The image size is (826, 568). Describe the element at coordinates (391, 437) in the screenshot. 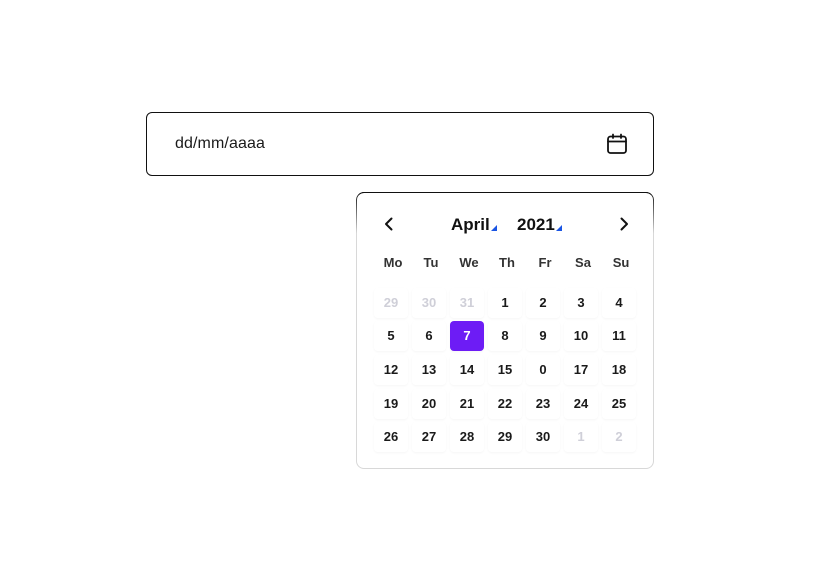

I see `day-cell: 26` at that location.